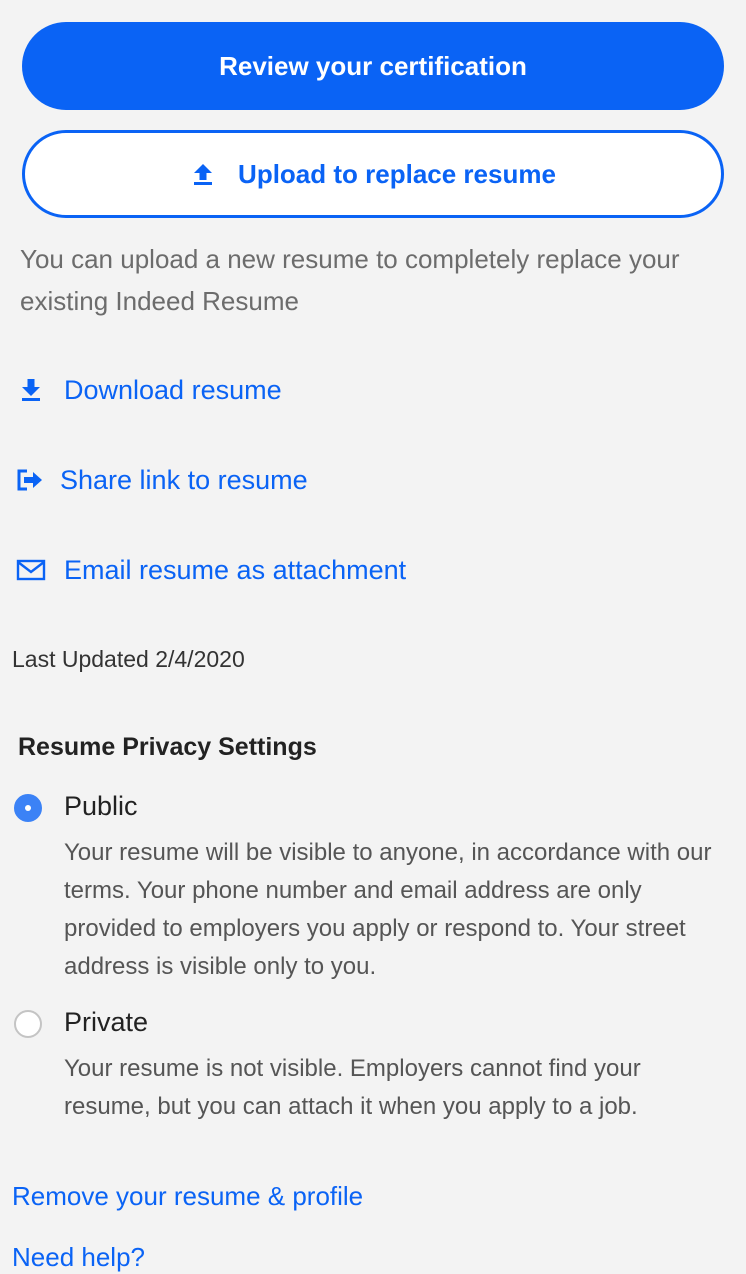  I want to click on review-certification-label: Review your certification, so click(373, 65).